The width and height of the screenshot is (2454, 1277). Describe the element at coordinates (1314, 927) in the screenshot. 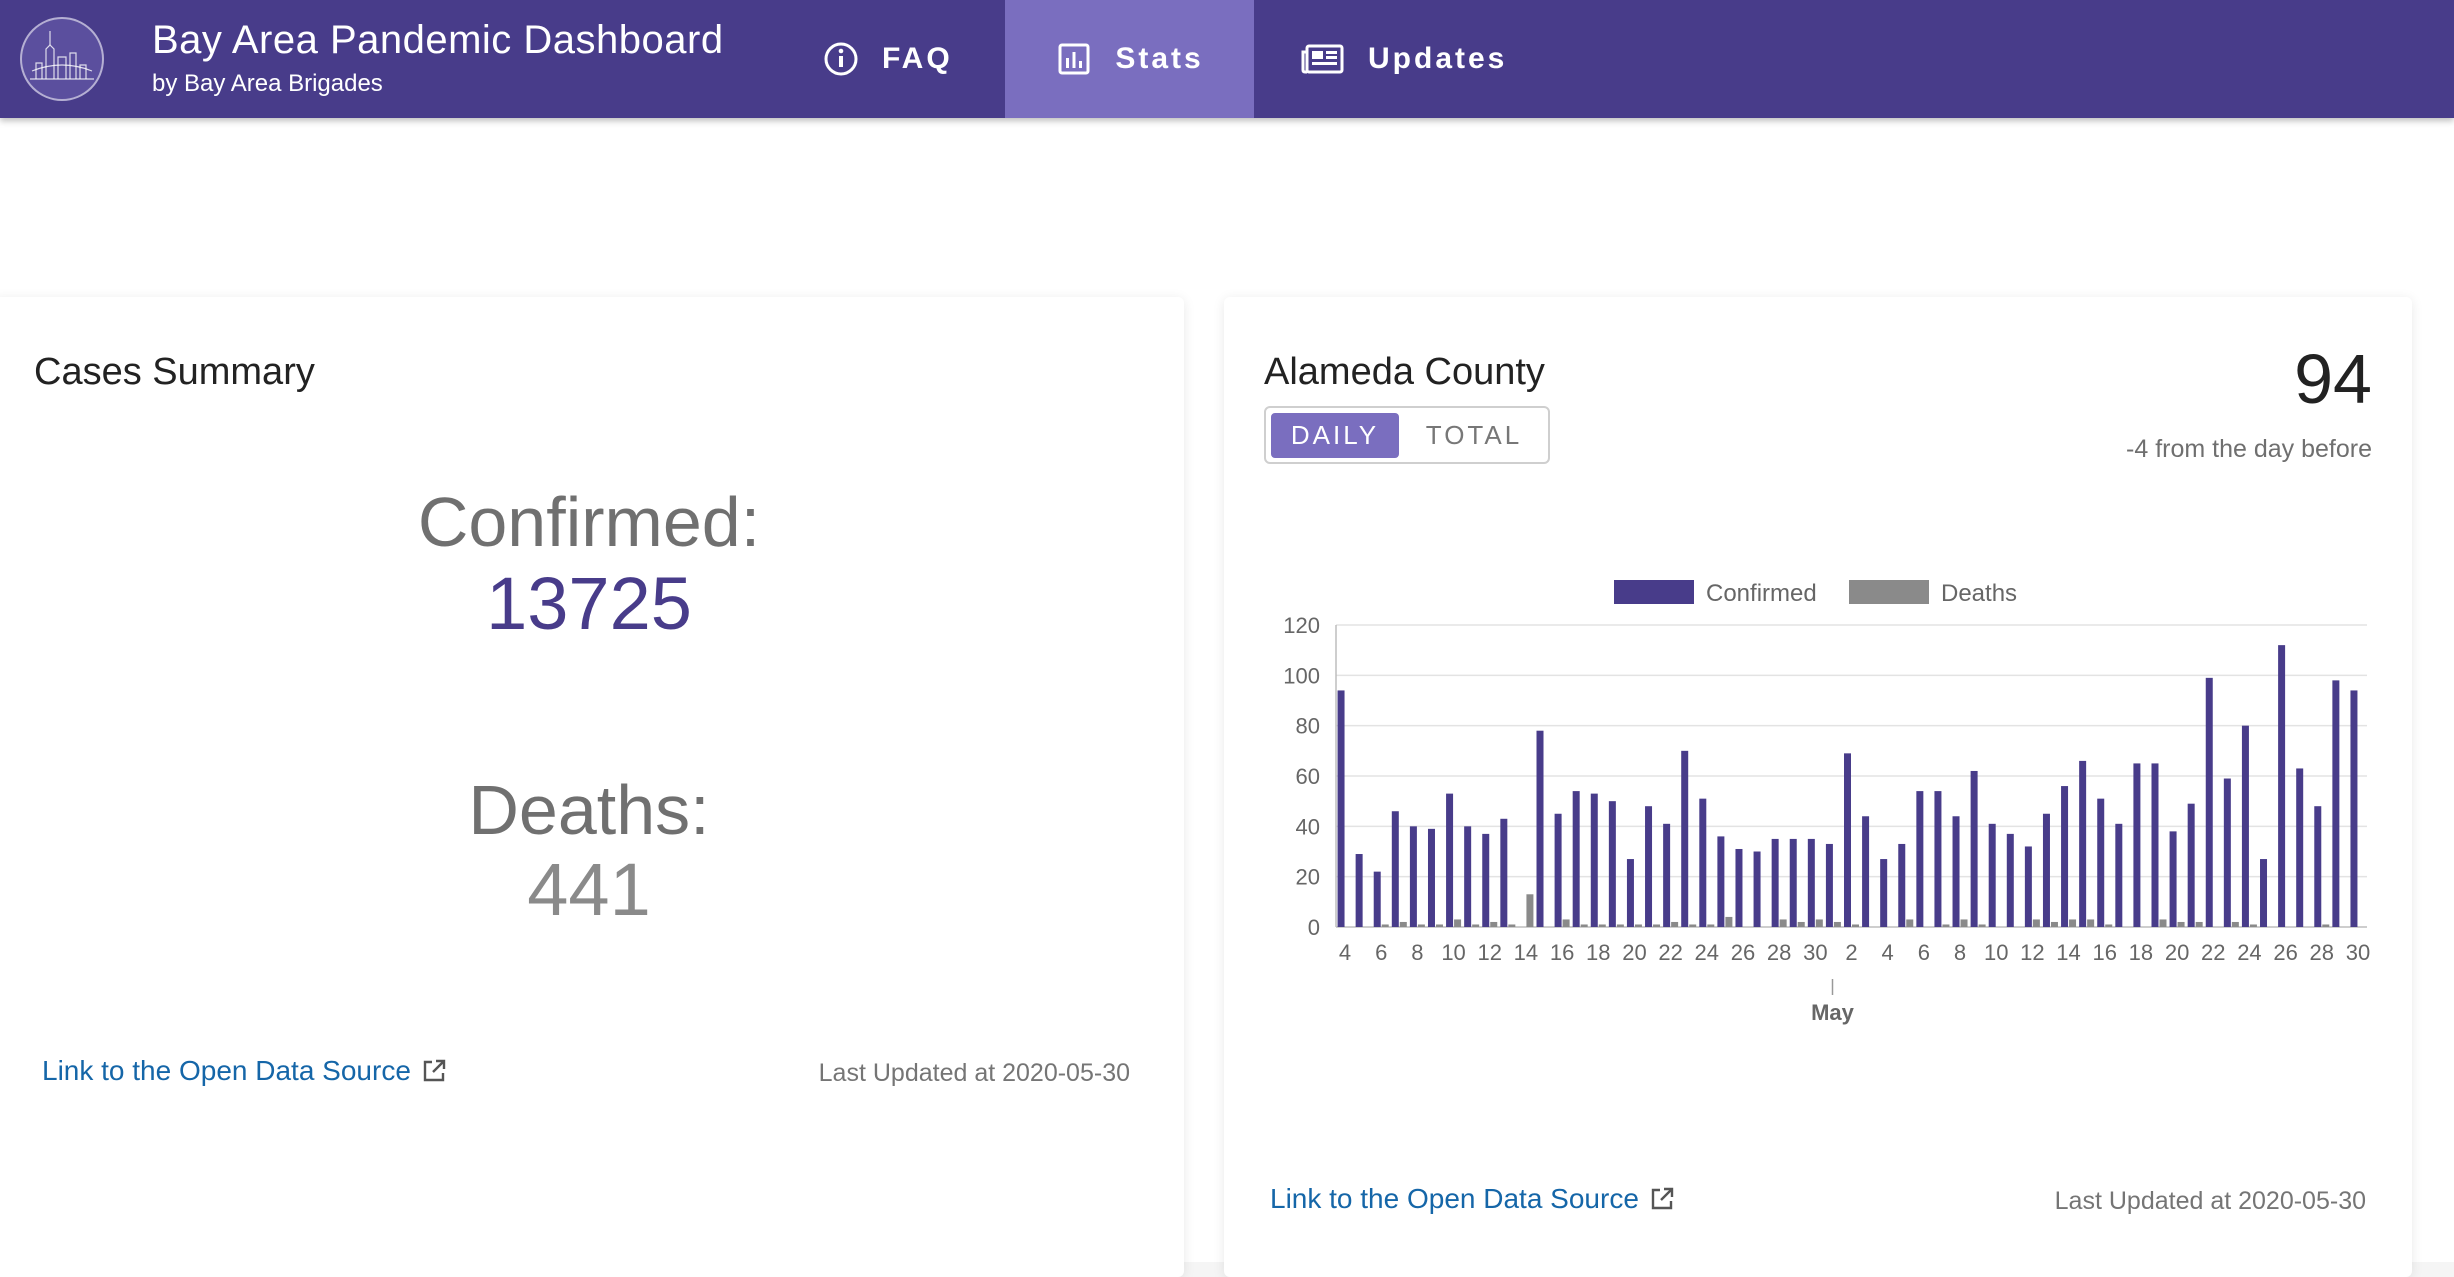

I see `y-tick-label: 0` at that location.